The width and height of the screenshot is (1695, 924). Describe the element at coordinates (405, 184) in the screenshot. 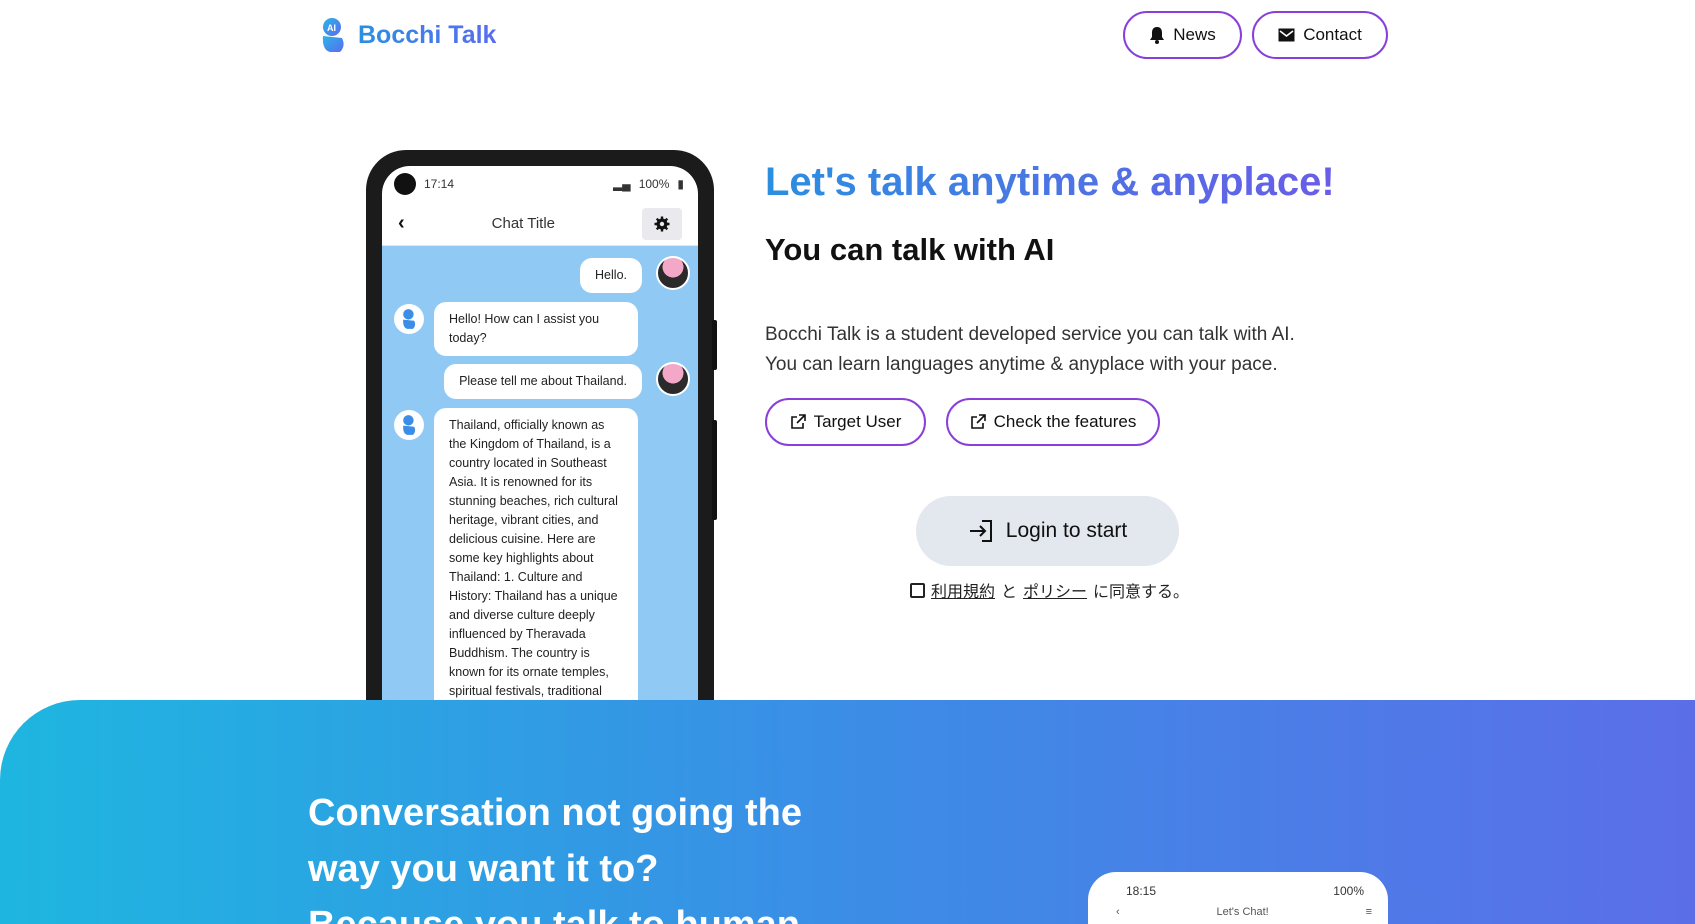

I see `camera-icon` at that location.